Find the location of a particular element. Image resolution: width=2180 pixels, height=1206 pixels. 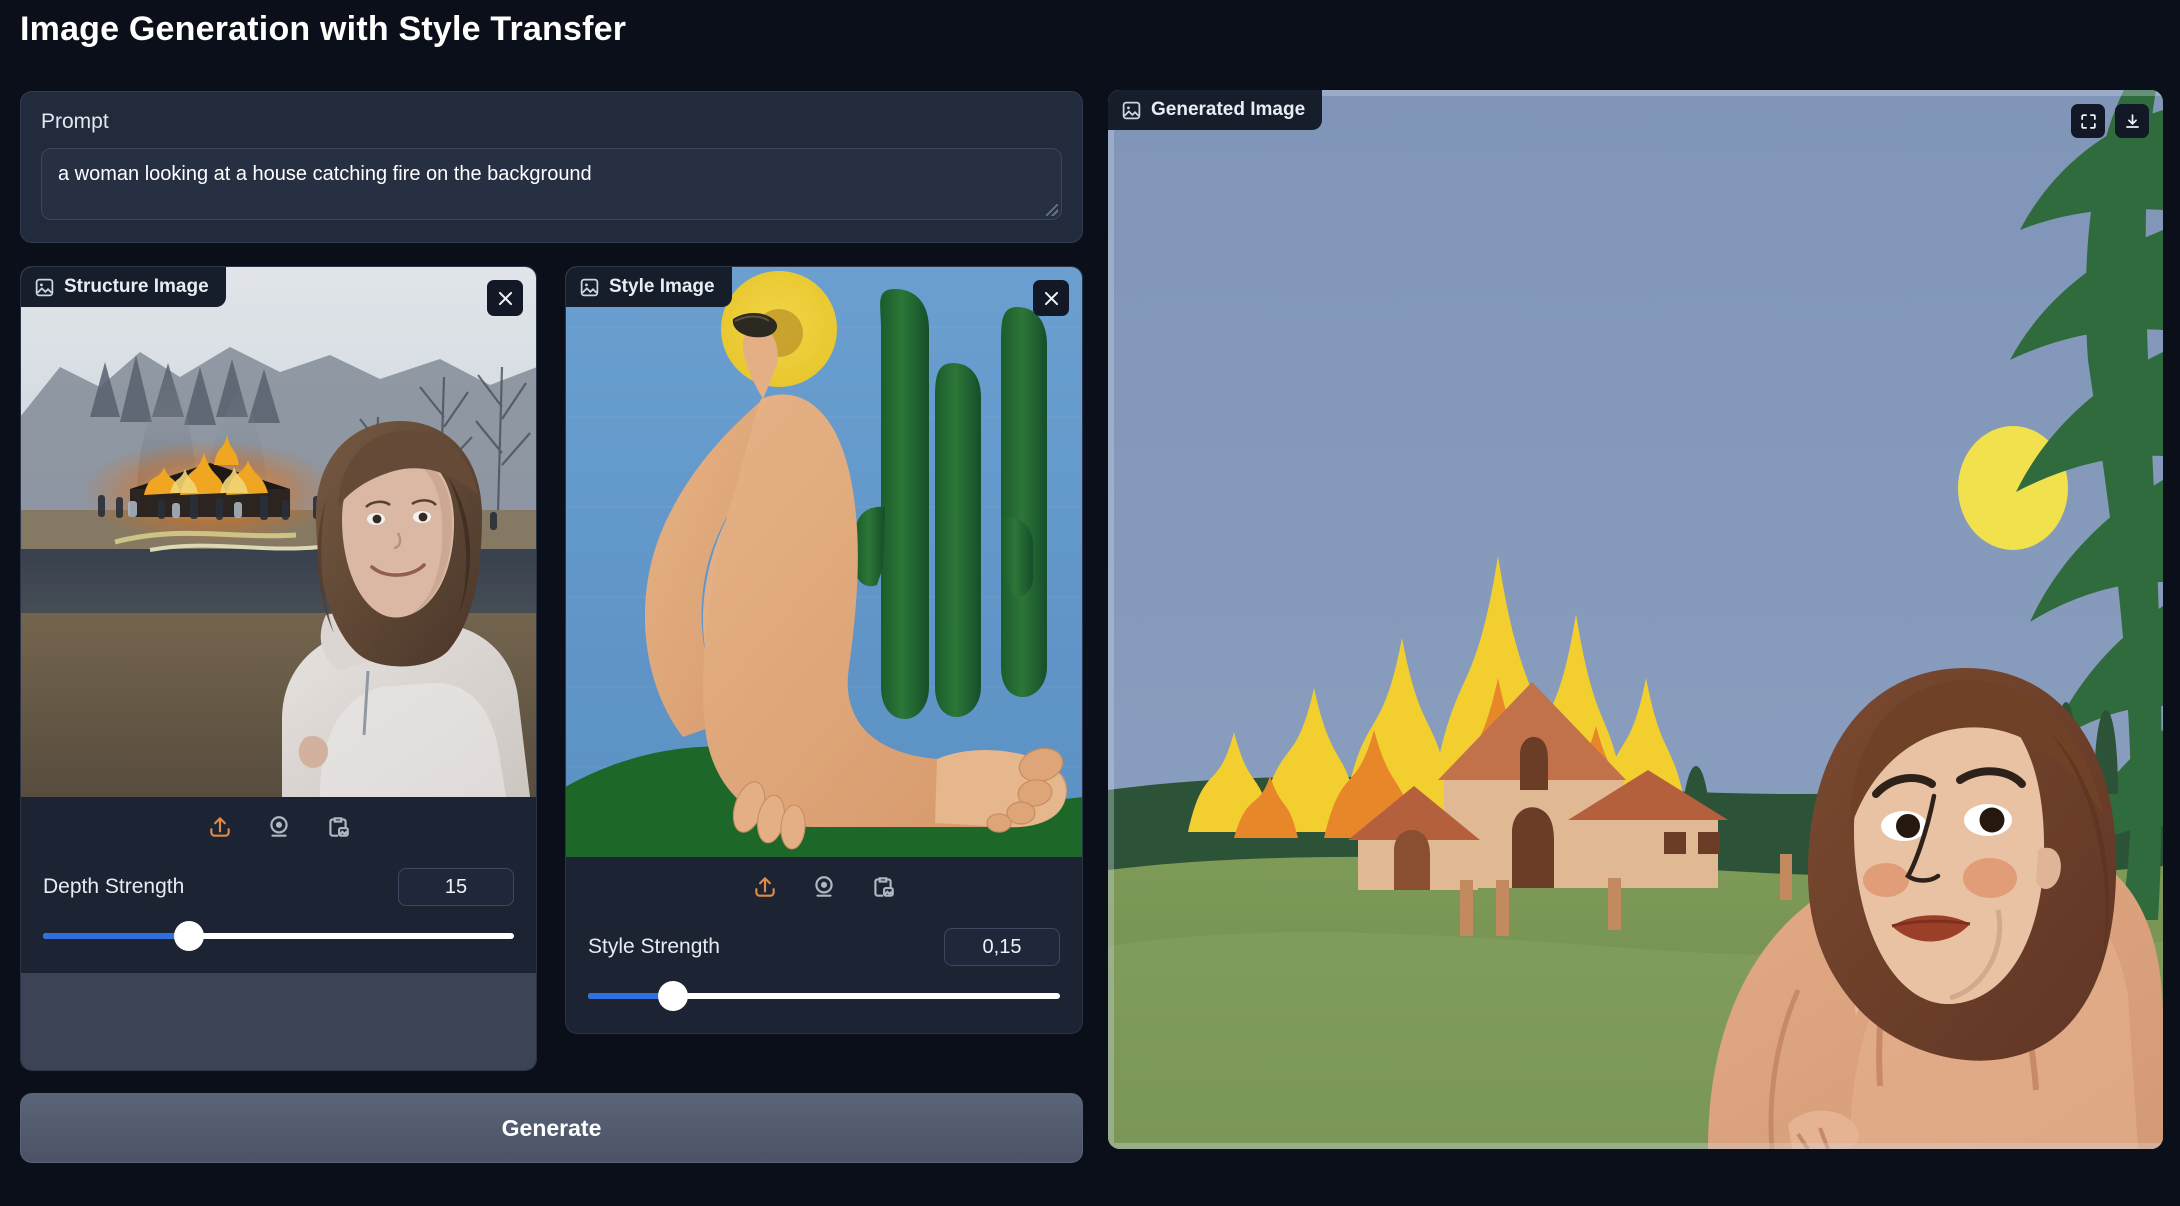

structure-image-toolbar is located at coordinates (278, 827).